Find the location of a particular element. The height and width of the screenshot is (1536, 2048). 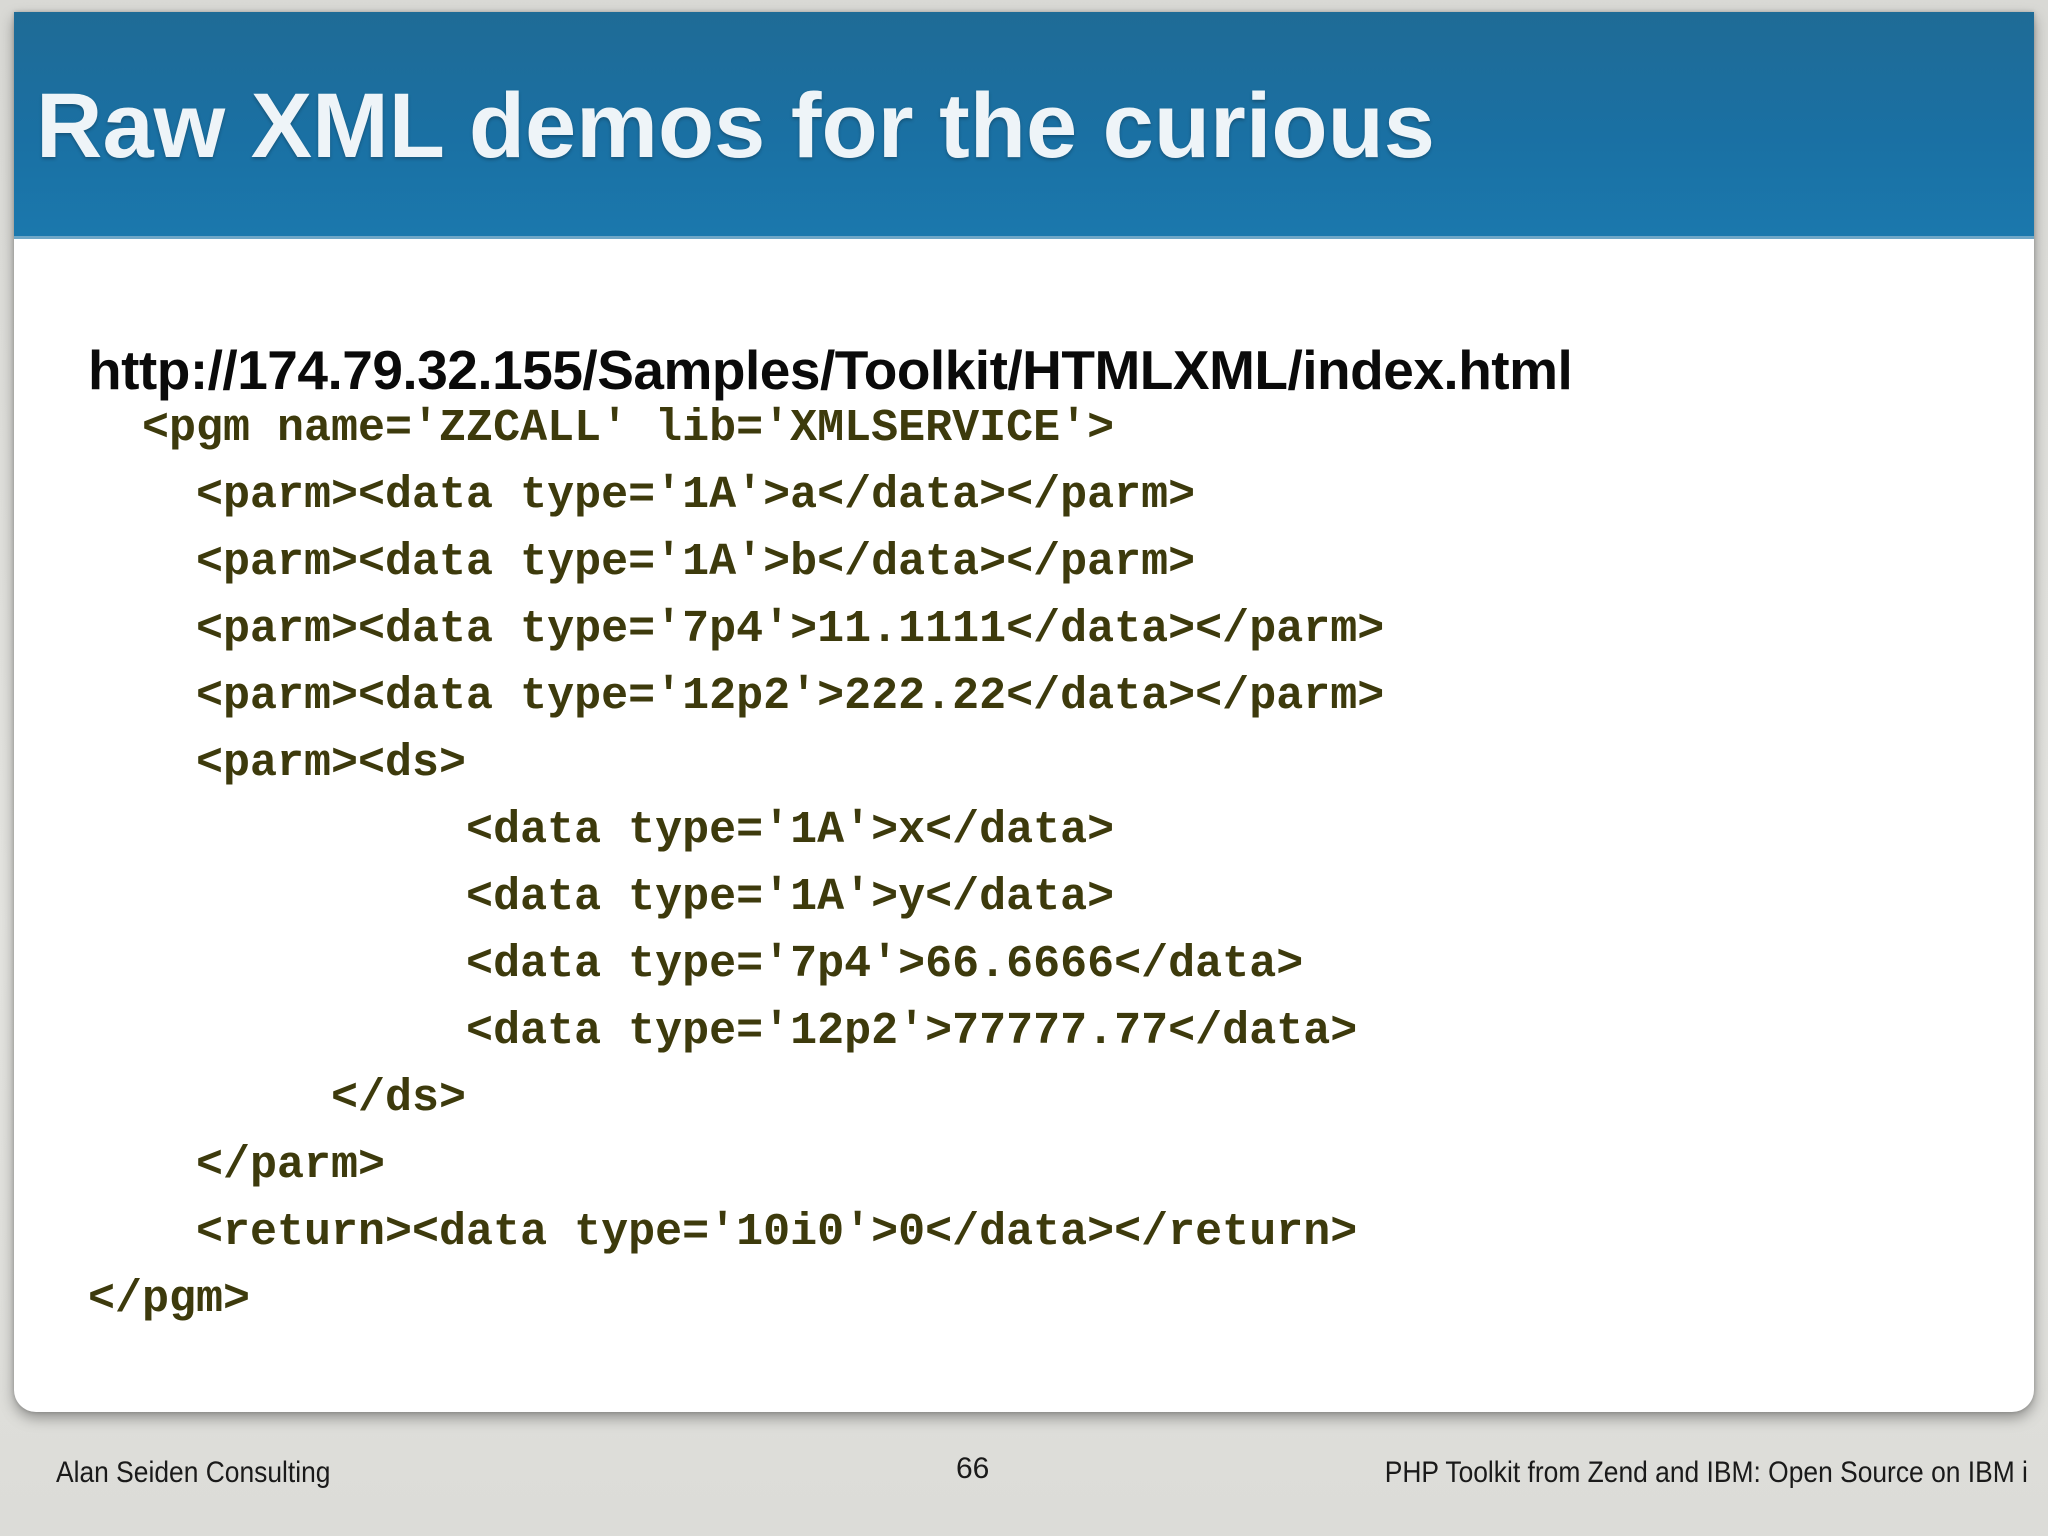

code-line: <data type='1A'>y</data> is located at coordinates (601, 897).